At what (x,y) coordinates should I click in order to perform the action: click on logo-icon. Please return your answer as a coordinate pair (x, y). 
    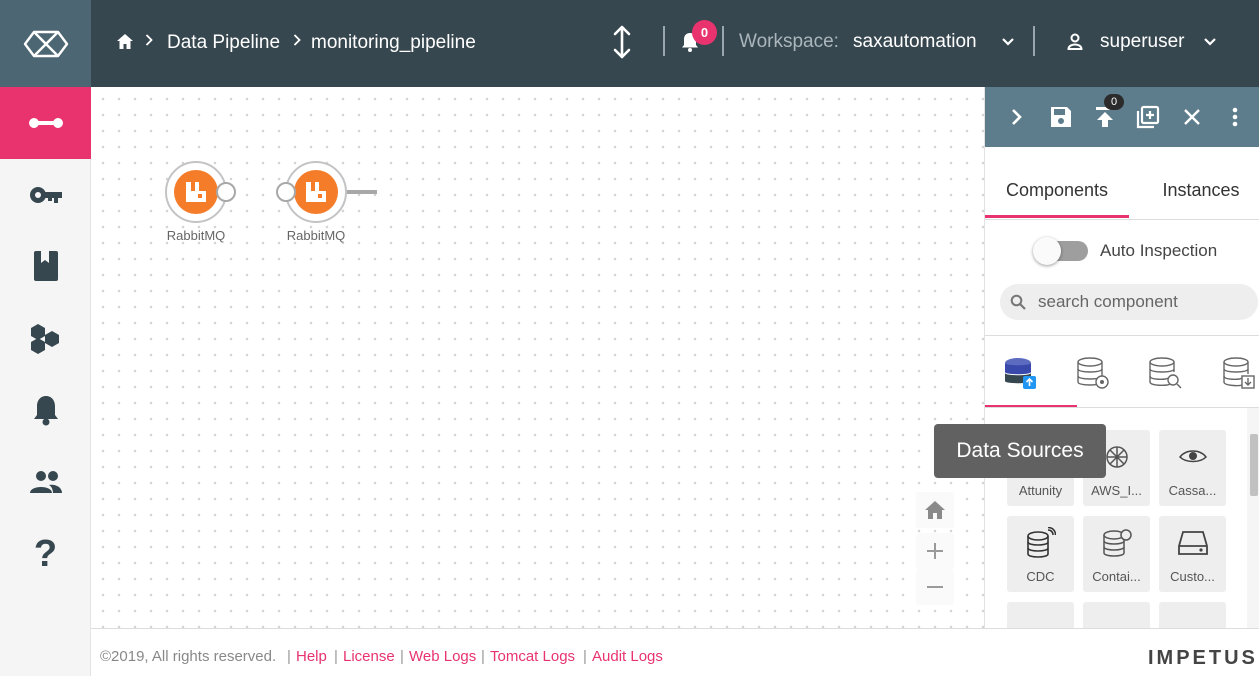
    Looking at the image, I should click on (45, 43).